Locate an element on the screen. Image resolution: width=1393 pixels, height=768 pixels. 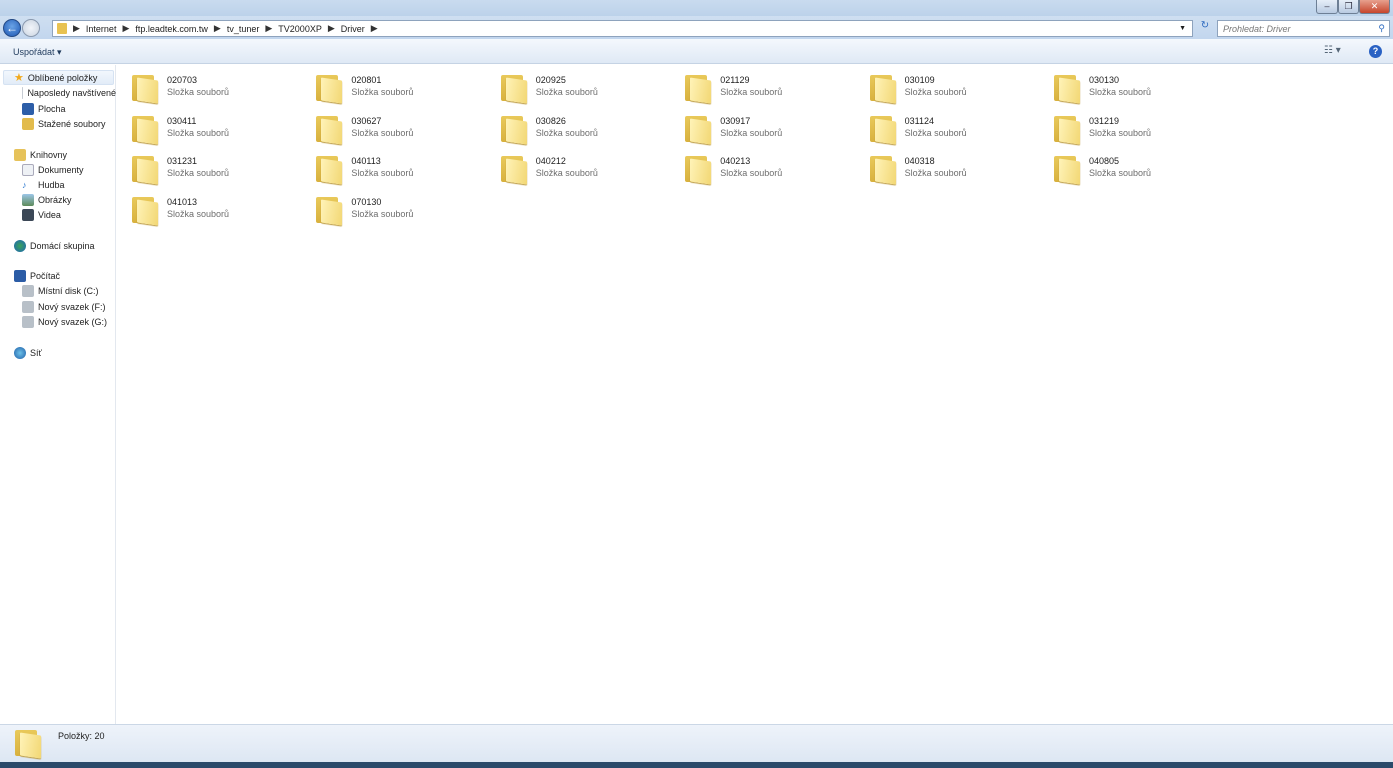
folder-item: 030109 Složka souborů is located at coordinates (958, 88).